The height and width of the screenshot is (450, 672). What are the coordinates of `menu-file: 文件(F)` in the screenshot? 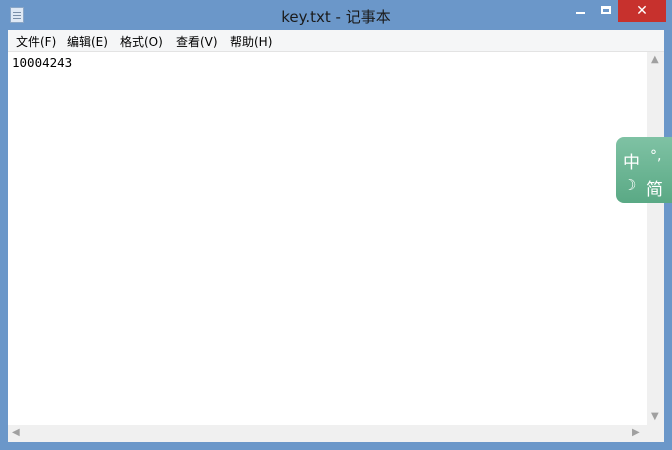 It's located at (36, 41).